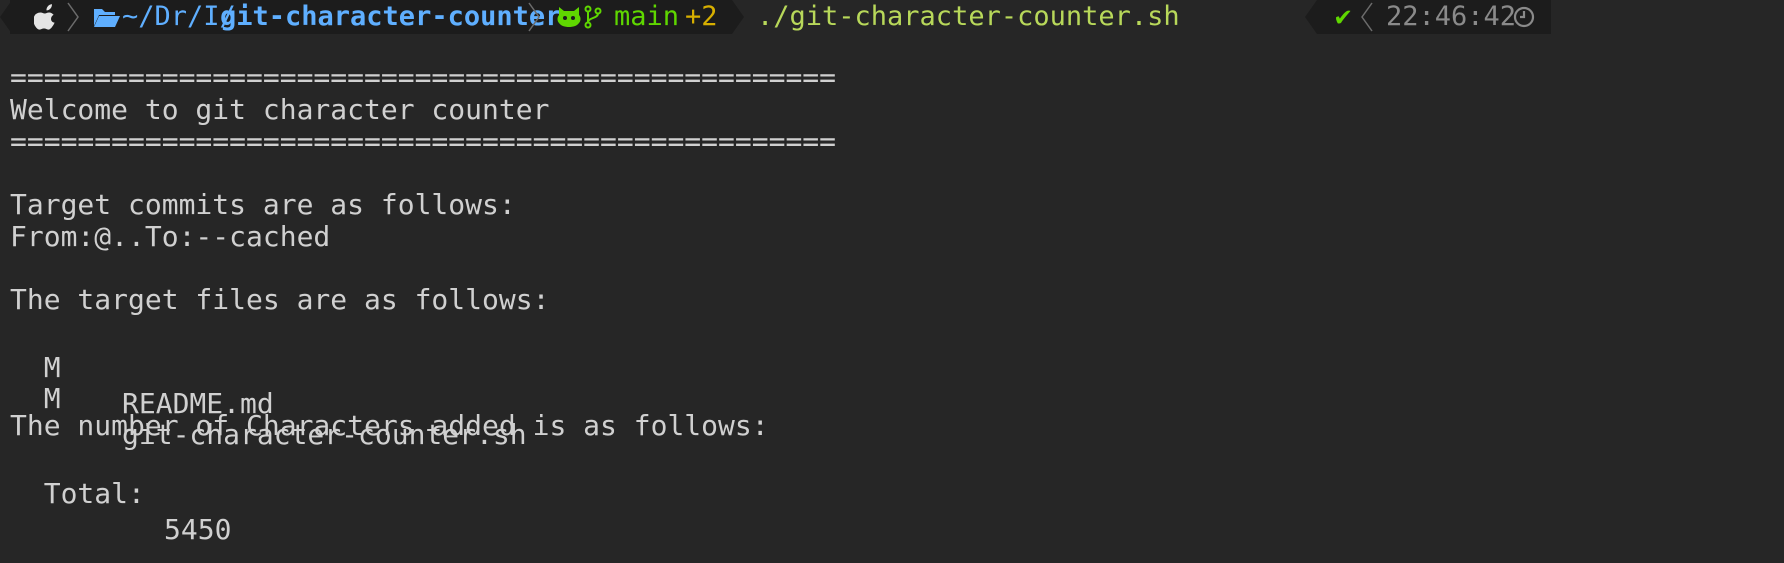  I want to click on folder-open-icon, so click(107, 17).